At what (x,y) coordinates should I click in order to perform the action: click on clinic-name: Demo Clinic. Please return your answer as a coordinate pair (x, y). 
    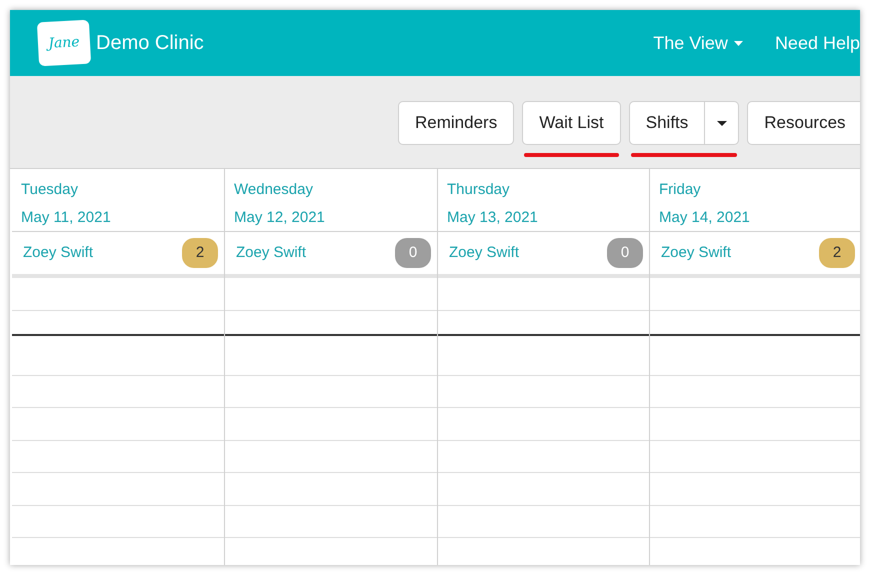
    Looking at the image, I should click on (150, 43).